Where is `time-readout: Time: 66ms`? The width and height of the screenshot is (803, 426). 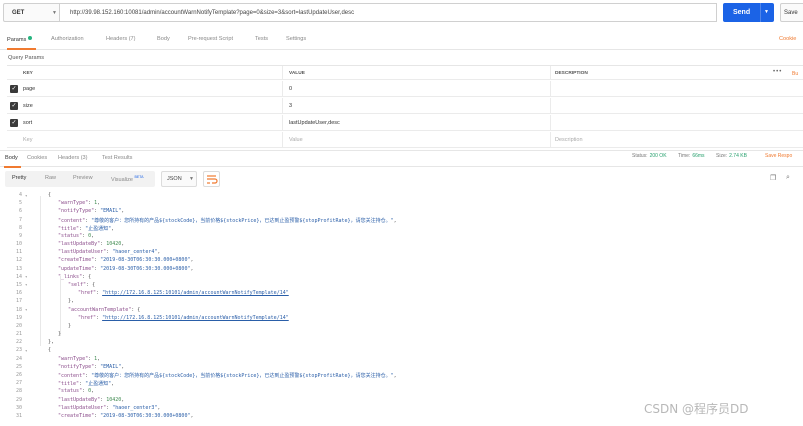
time-readout: Time: 66ms is located at coordinates (691, 156).